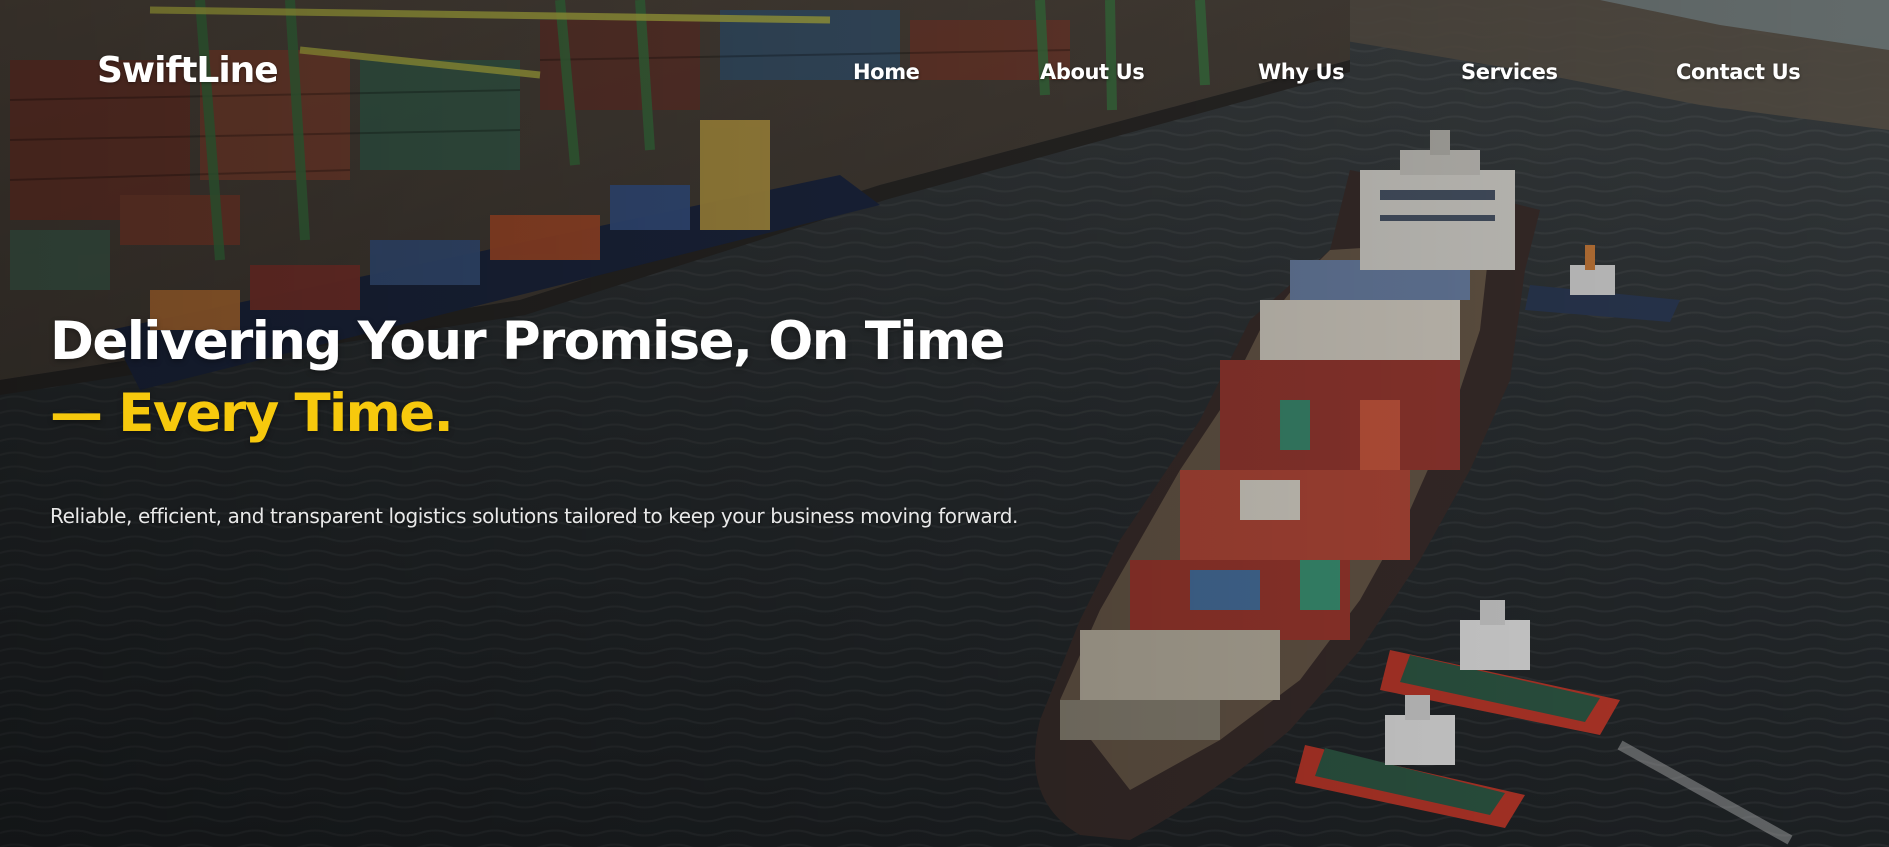  What do you see at coordinates (1509, 72) in the screenshot?
I see `nav-link-services: Services` at bounding box center [1509, 72].